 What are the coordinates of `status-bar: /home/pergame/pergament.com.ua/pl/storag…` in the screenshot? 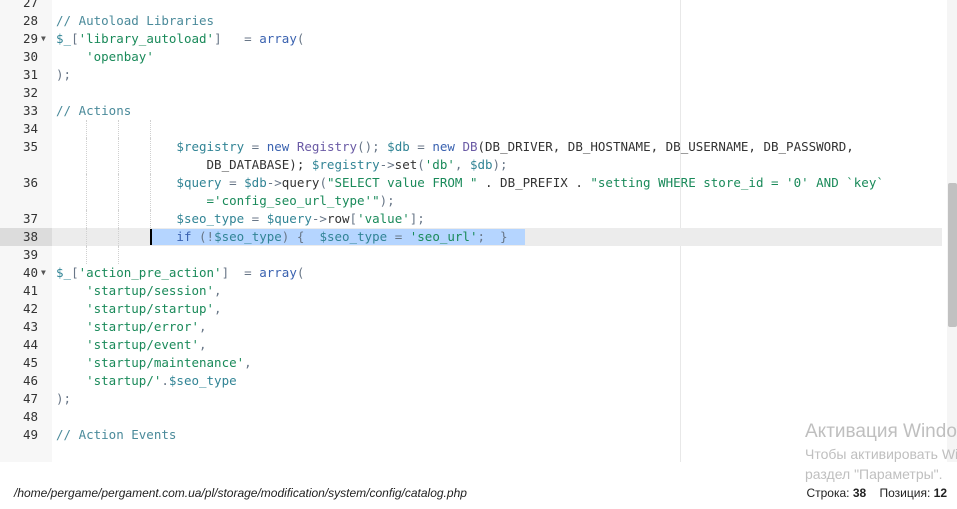 It's located at (478, 494).